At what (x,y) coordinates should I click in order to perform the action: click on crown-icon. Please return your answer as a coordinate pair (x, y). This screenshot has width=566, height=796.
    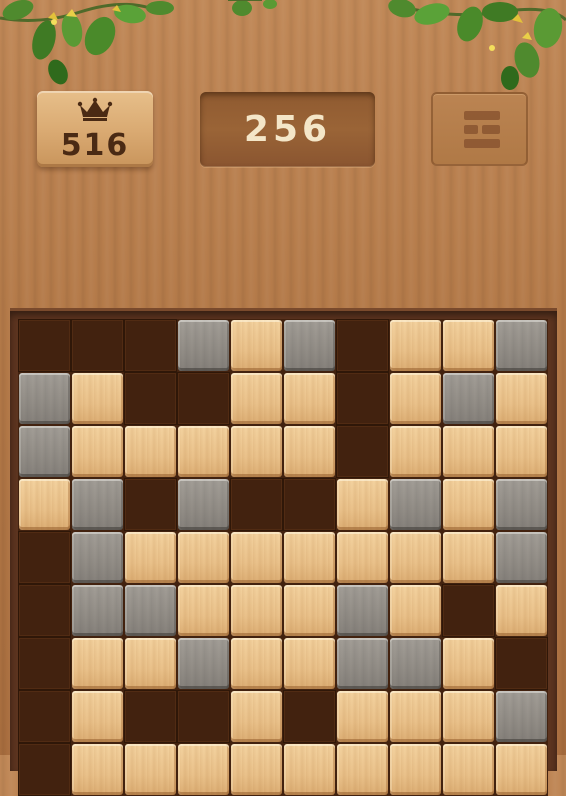
    Looking at the image, I should click on (95, 109).